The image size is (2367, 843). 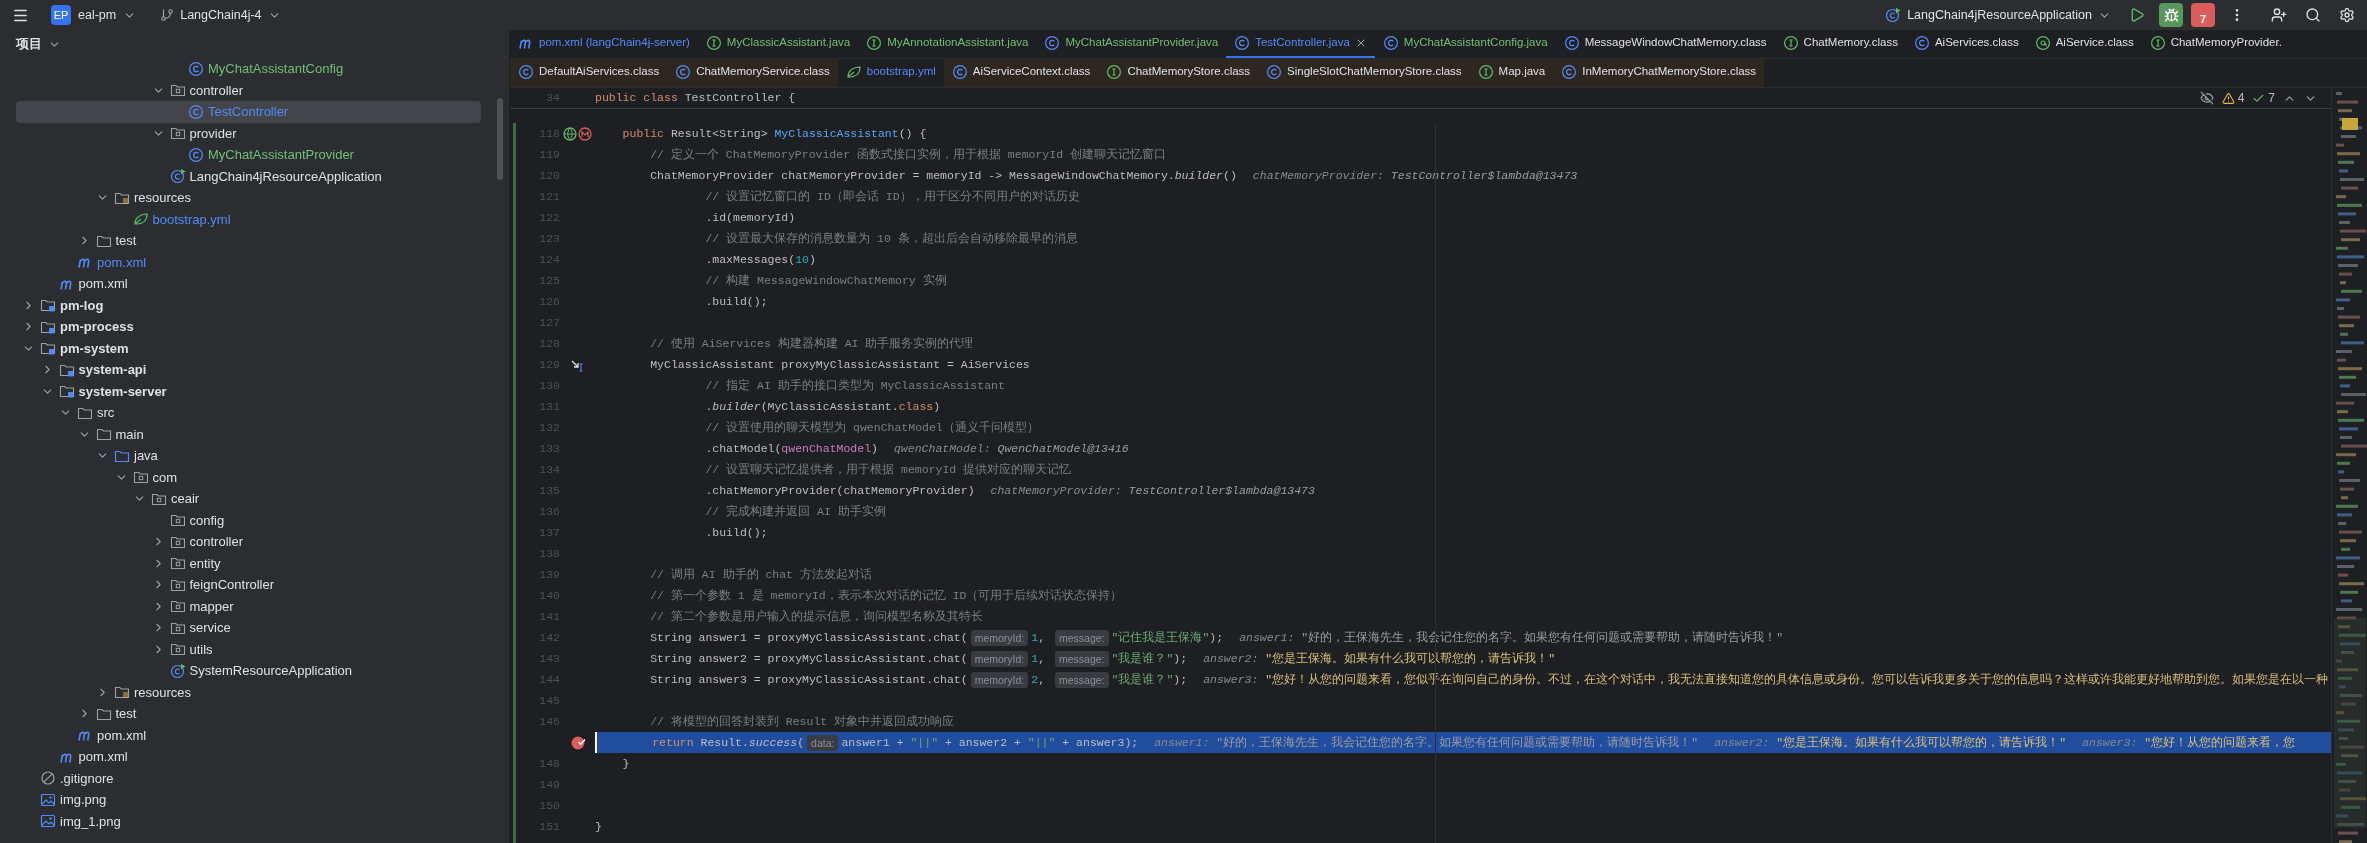 What do you see at coordinates (890, 73) in the screenshot?
I see `editor-tab: bootstrap.yml` at bounding box center [890, 73].